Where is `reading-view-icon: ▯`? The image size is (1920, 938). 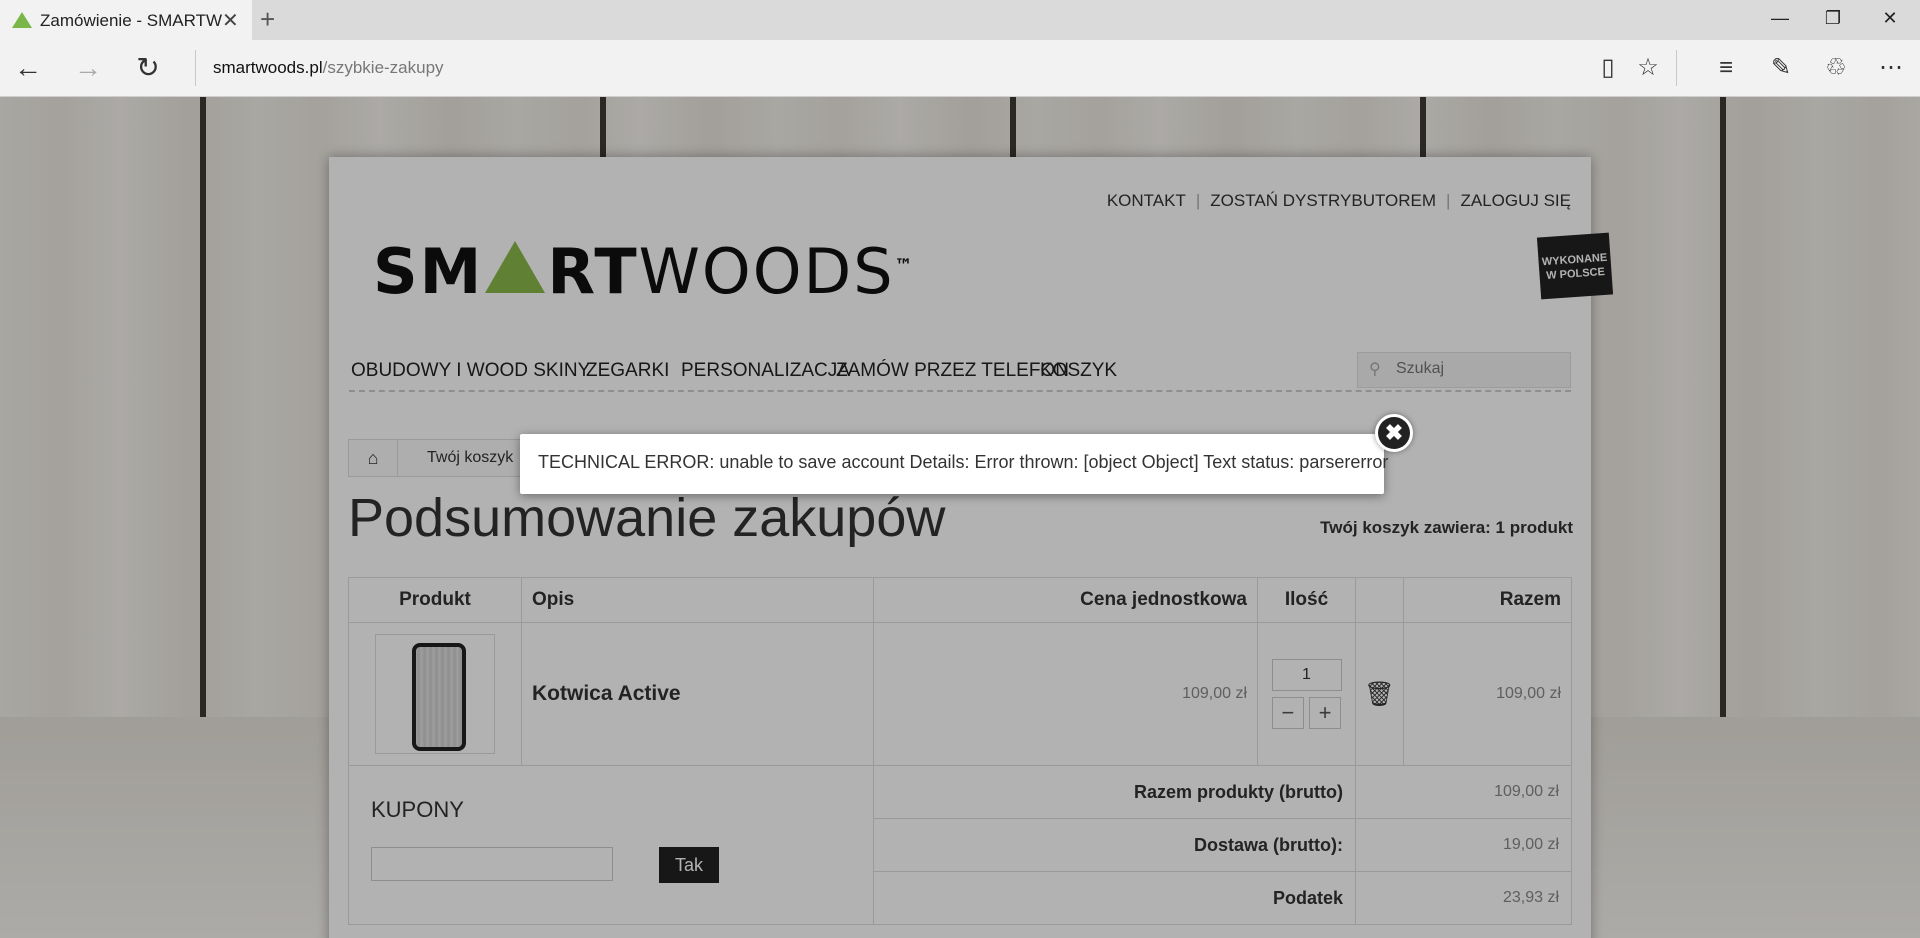 reading-view-icon: ▯ is located at coordinates (1608, 68).